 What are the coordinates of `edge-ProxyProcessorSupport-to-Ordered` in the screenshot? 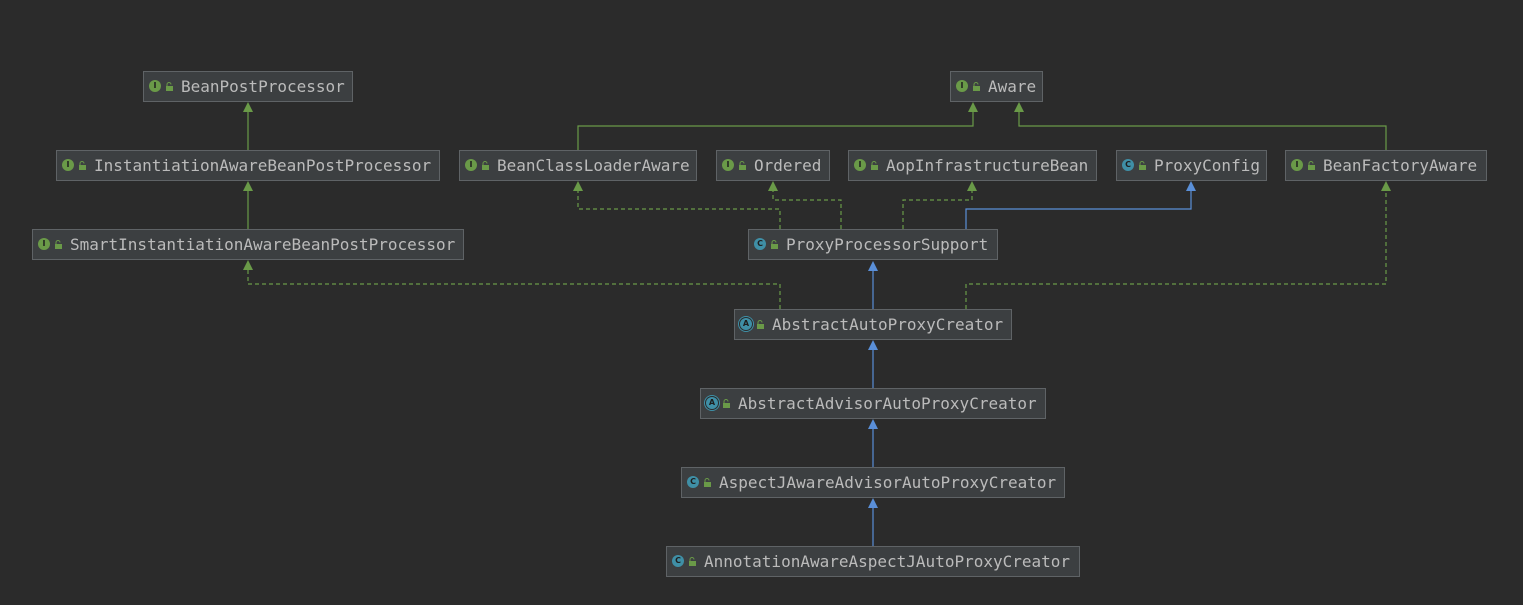 It's located at (805, 205).